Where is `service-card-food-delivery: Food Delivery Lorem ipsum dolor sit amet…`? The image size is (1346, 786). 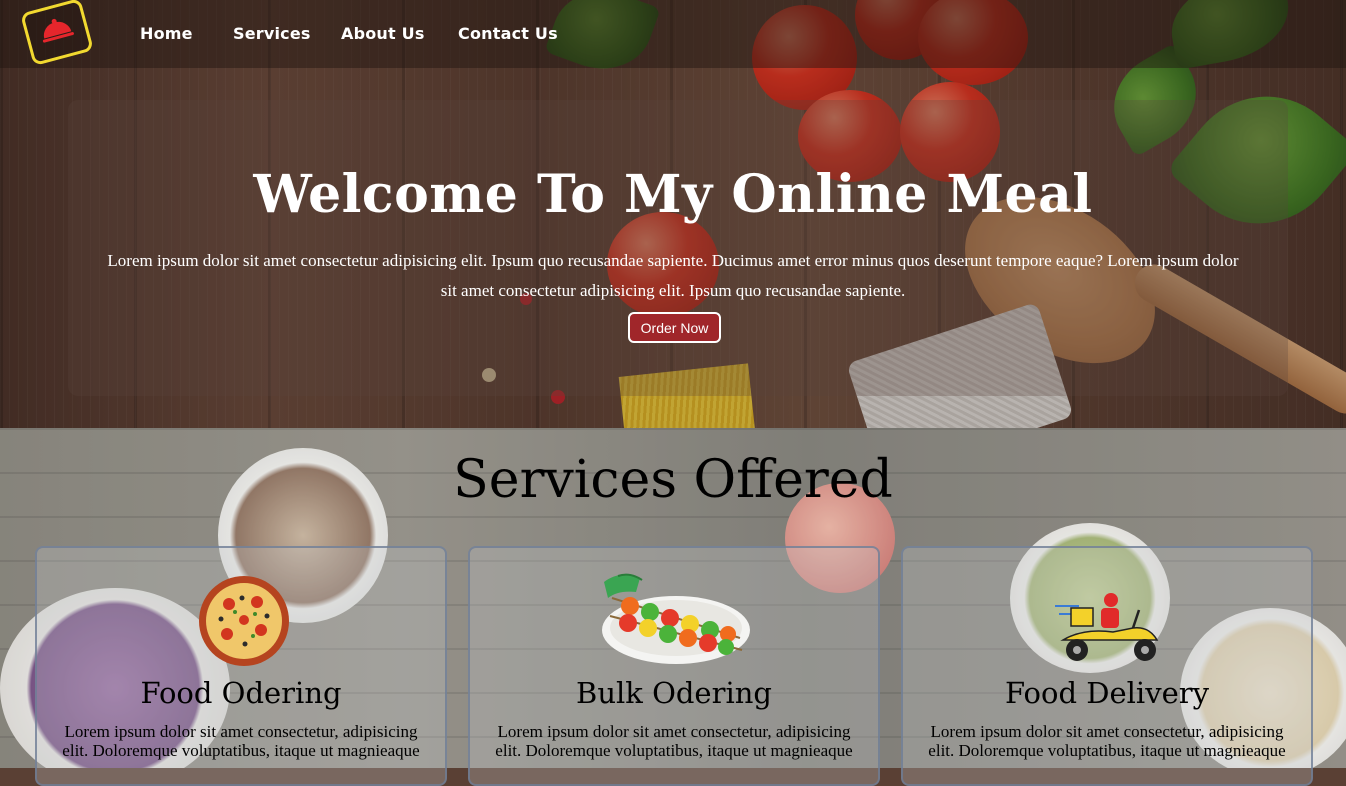
service-card-food-delivery: Food Delivery Lorem ipsum dolor sit amet… is located at coordinates (1107, 666).